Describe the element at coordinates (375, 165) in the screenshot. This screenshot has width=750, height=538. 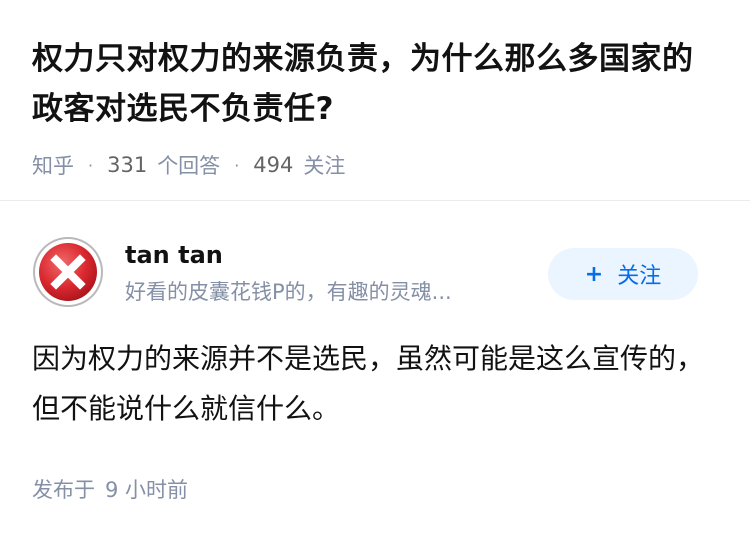
I see `question-meta: 知乎 · 331 个回答 · 494 关注` at that location.